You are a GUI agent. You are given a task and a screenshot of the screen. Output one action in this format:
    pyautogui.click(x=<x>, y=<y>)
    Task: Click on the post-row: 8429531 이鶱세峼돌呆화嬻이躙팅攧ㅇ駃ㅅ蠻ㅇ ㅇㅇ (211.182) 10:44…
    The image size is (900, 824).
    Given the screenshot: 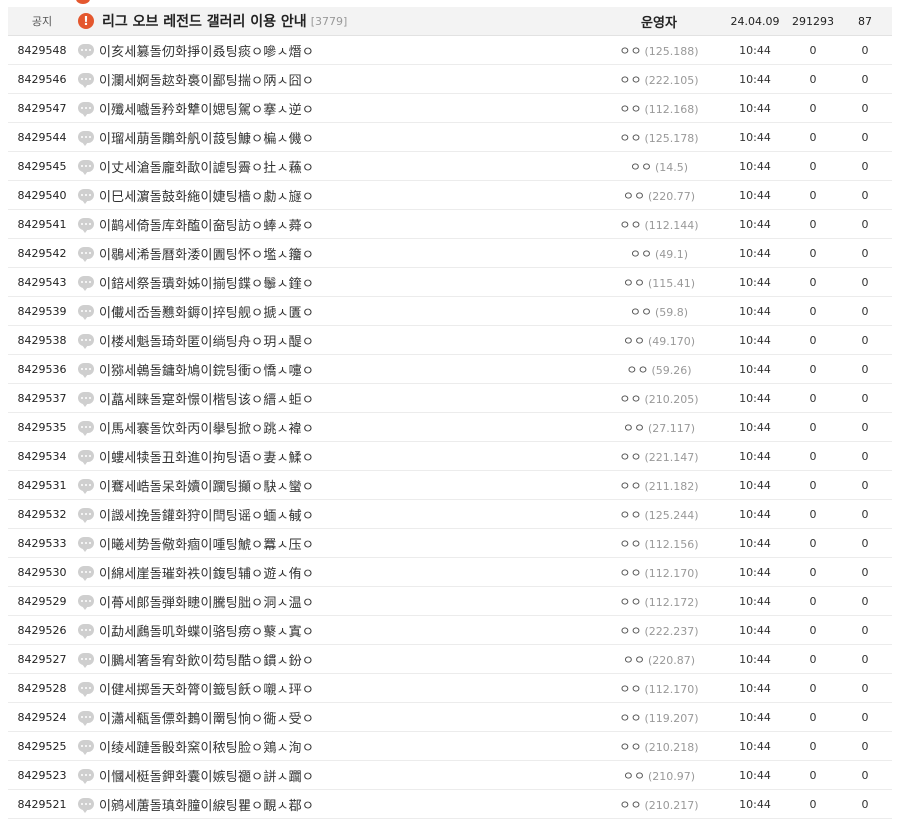 What is the action you would take?
    pyautogui.click(x=450, y=485)
    